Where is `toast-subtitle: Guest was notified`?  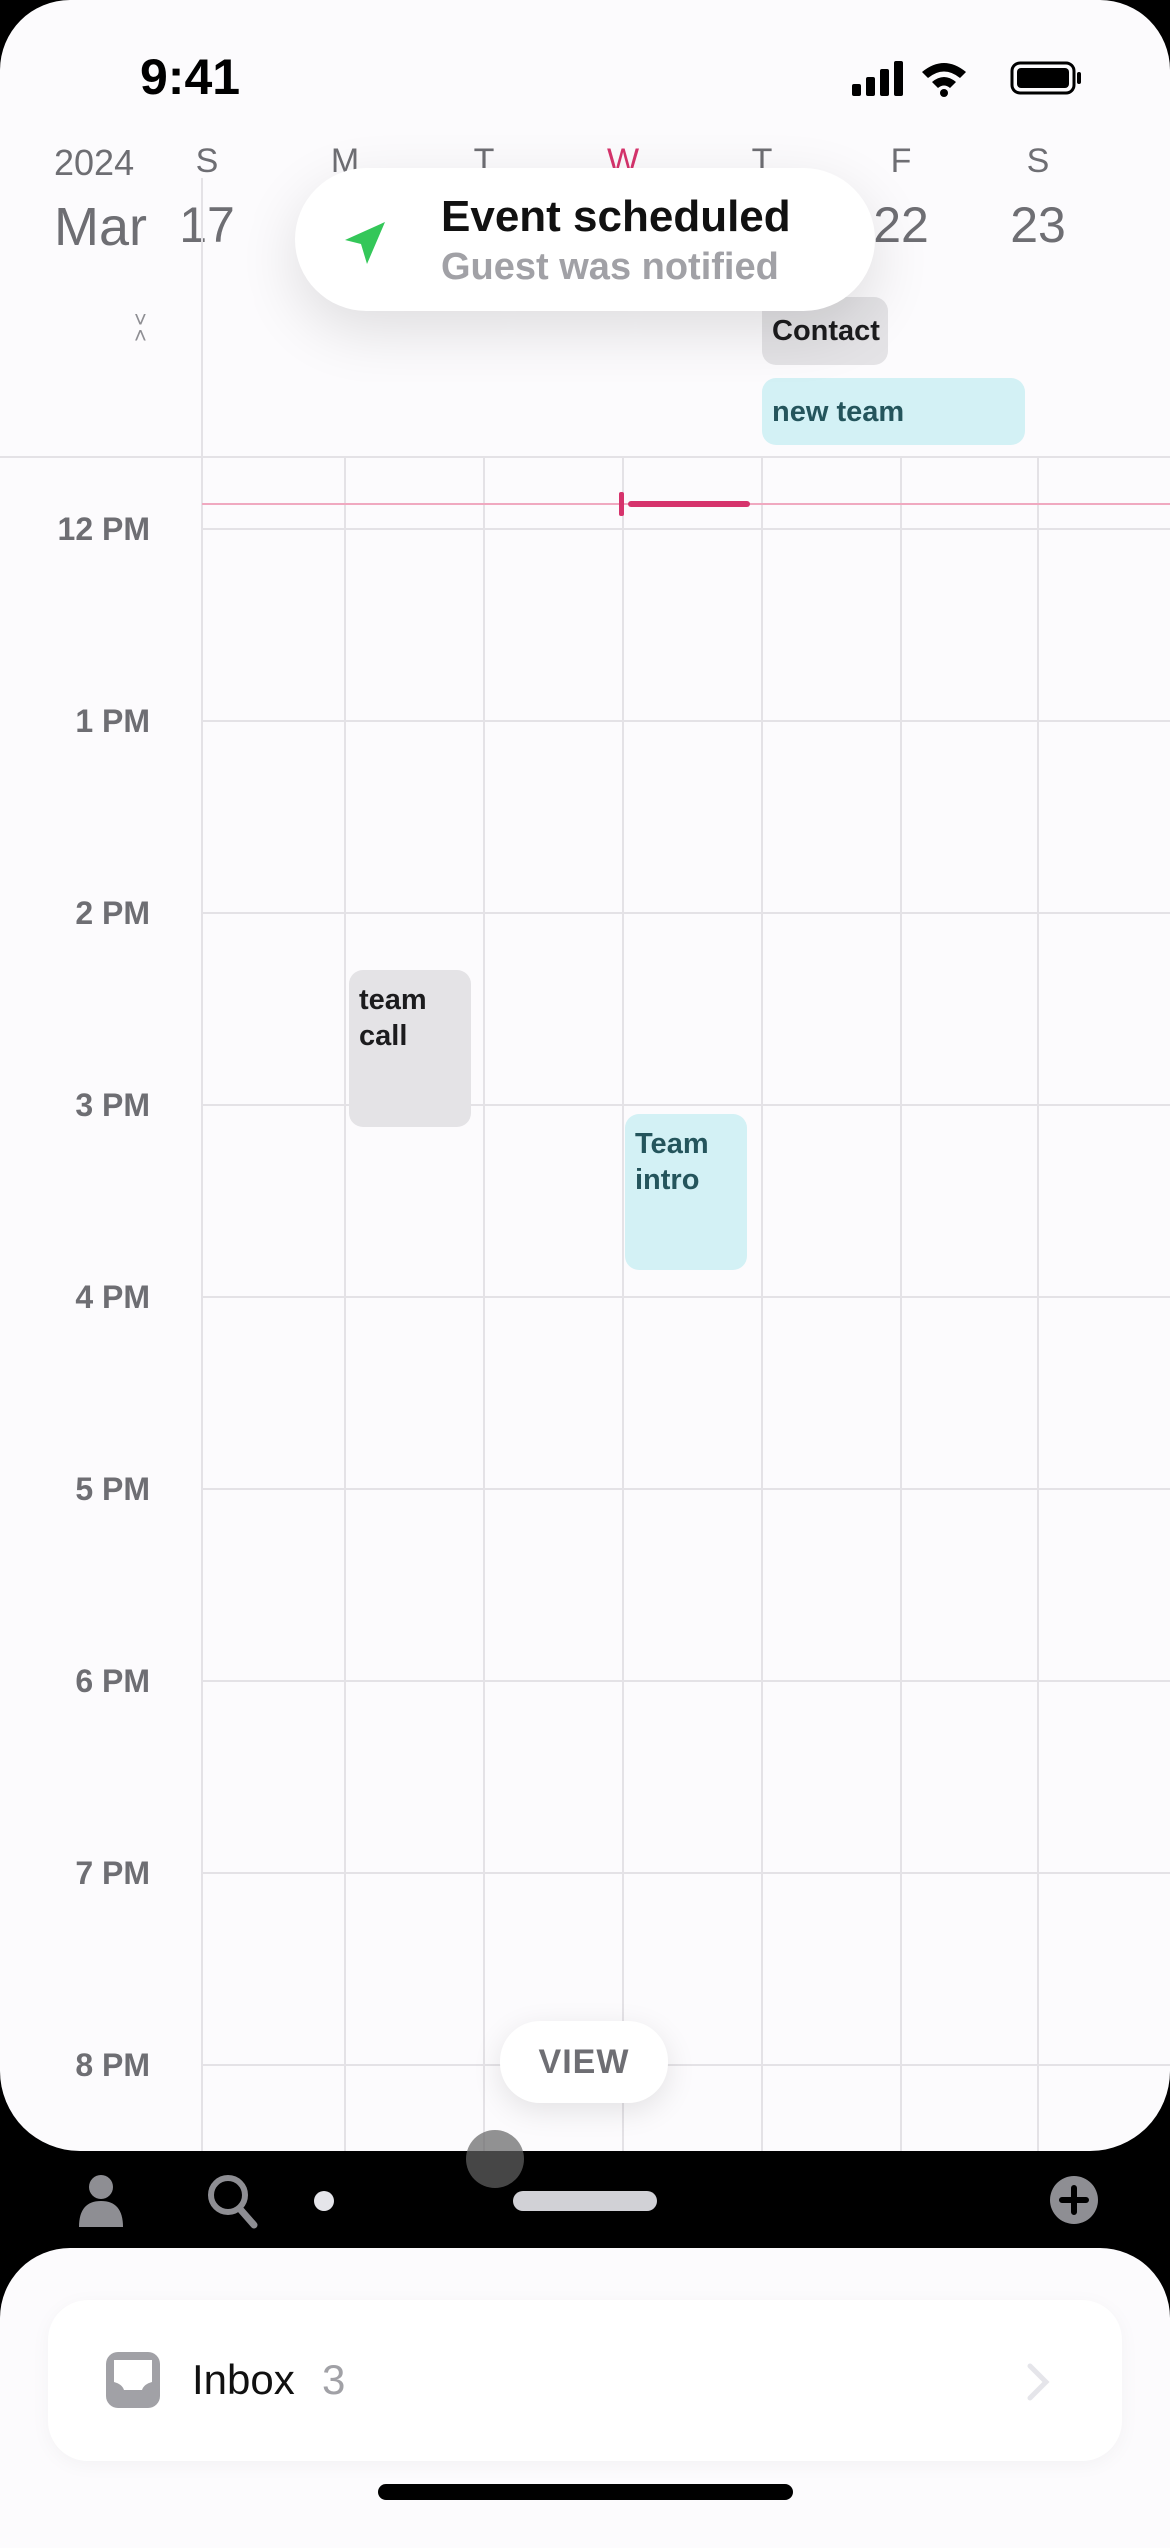
toast-subtitle: Guest was notified is located at coordinates (610, 267).